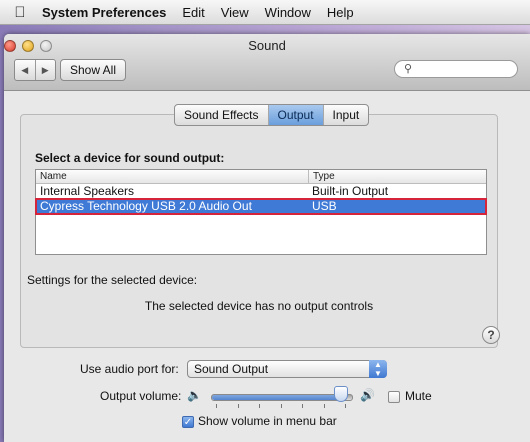  I want to click on table-header: Name Type, so click(261, 177).